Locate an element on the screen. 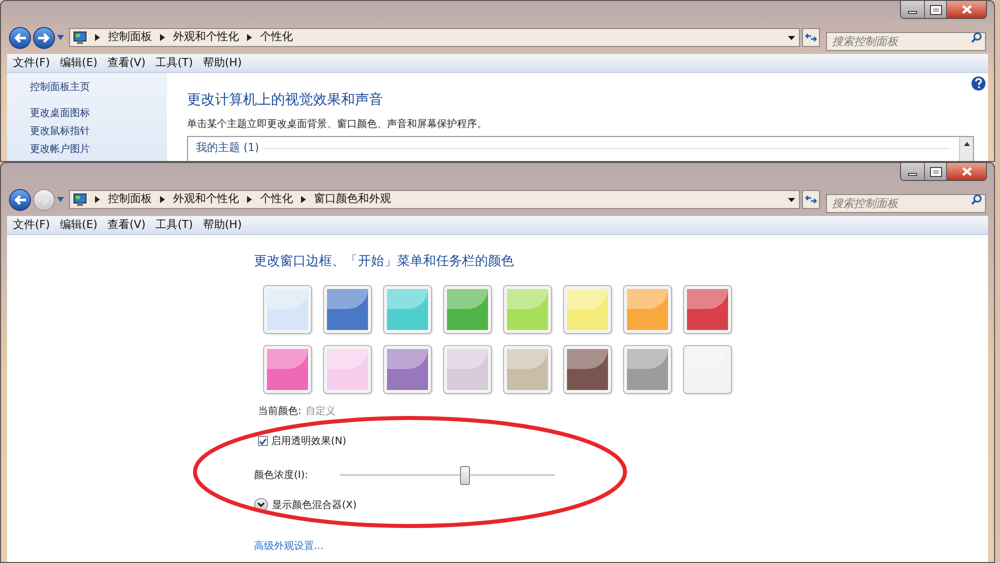  forward-arrow-icon is located at coordinates (44, 37).